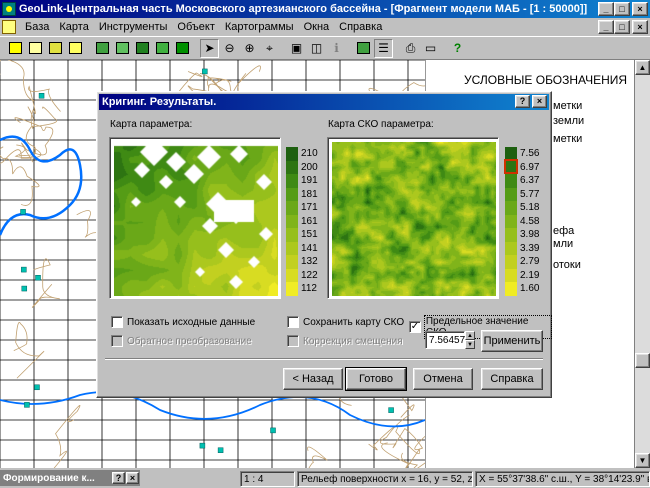  Describe the element at coordinates (122, 48) in the screenshot. I see `chart-icon` at that location.